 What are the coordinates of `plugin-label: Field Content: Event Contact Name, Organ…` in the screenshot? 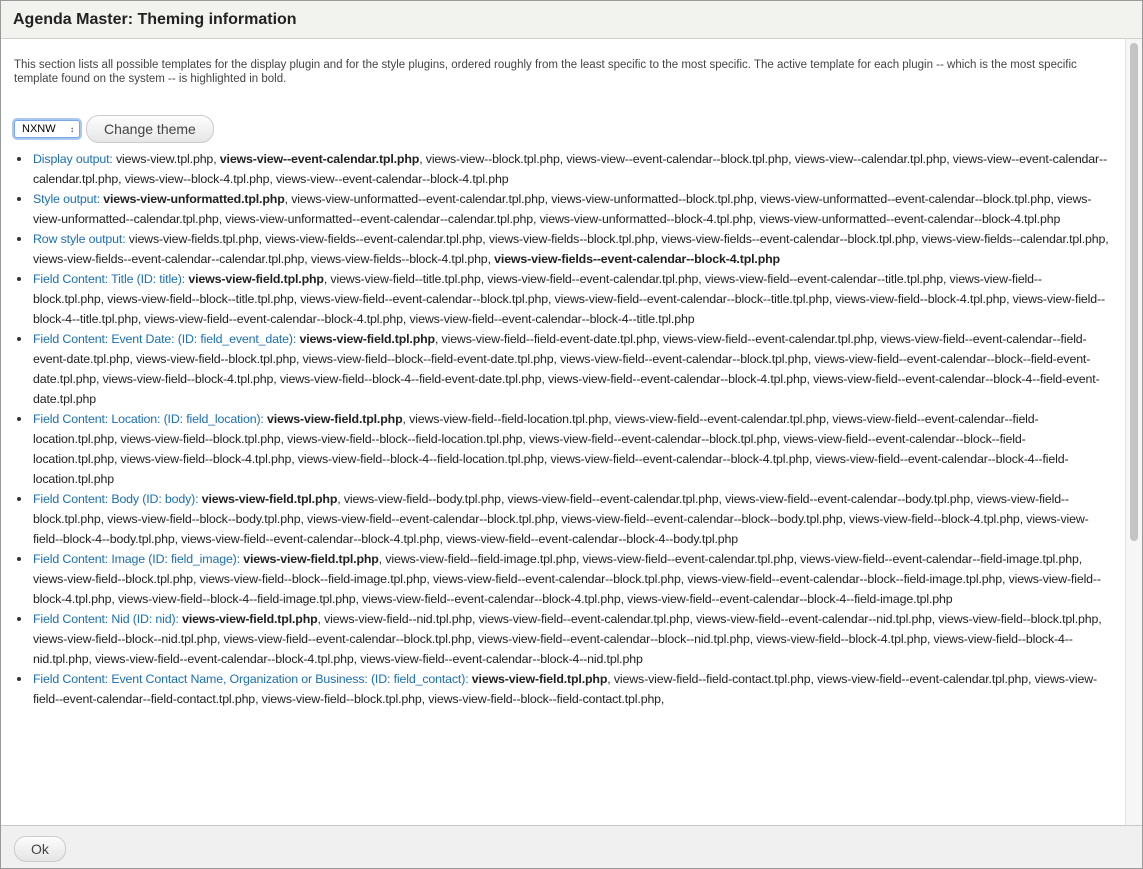 It's located at (251, 679).